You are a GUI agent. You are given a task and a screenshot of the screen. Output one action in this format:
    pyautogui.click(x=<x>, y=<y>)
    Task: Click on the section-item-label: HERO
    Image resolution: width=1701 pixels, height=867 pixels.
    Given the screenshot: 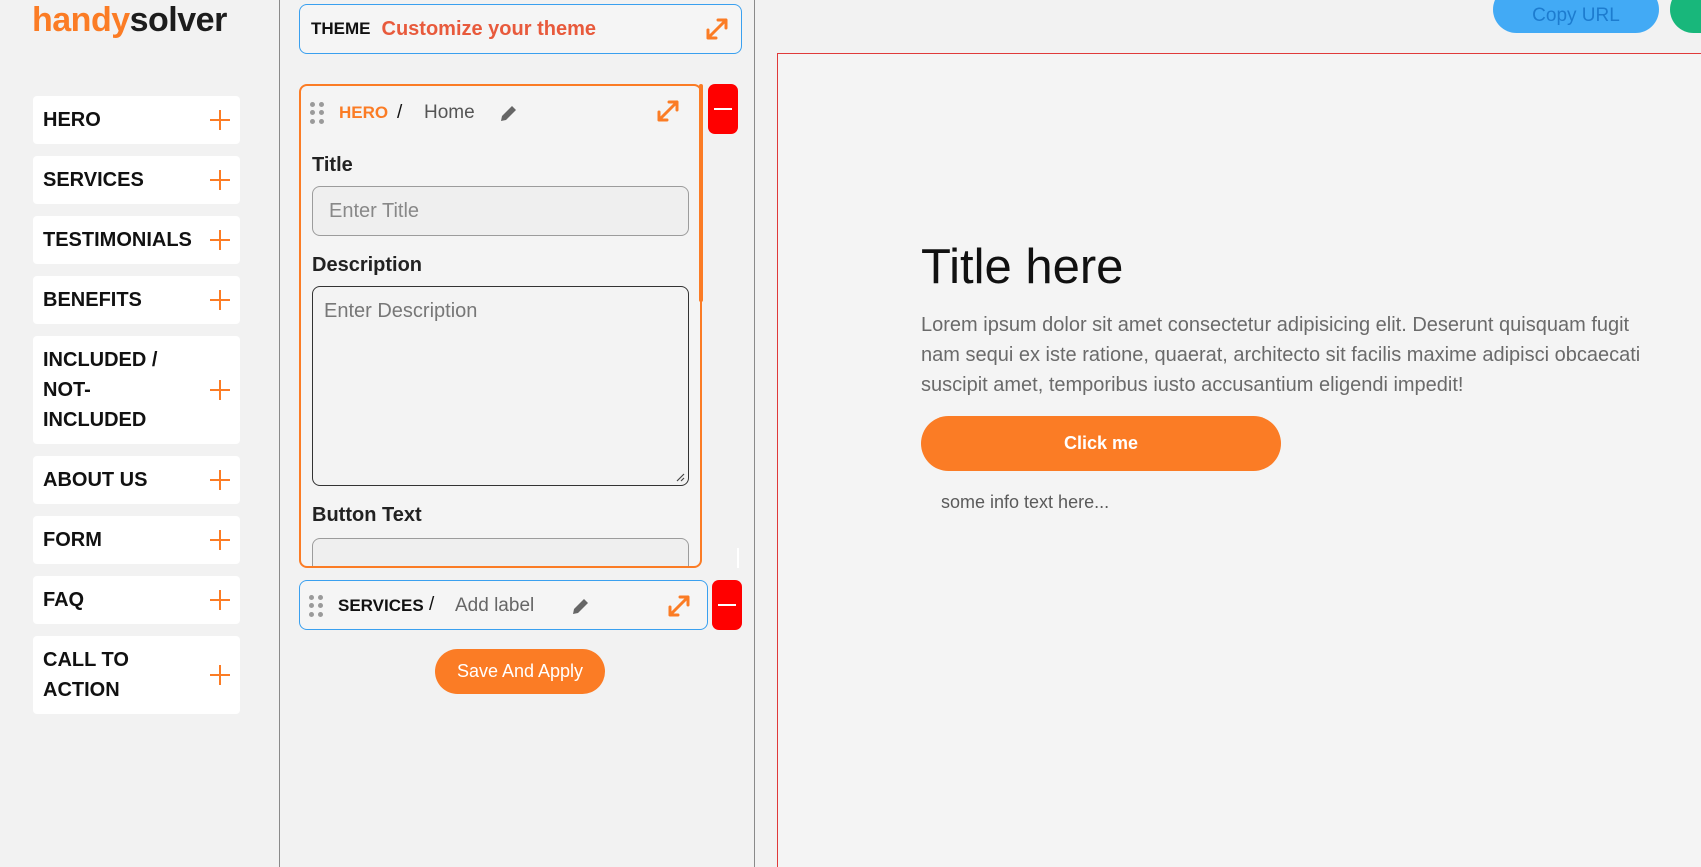 What is the action you would take?
    pyautogui.click(x=72, y=120)
    